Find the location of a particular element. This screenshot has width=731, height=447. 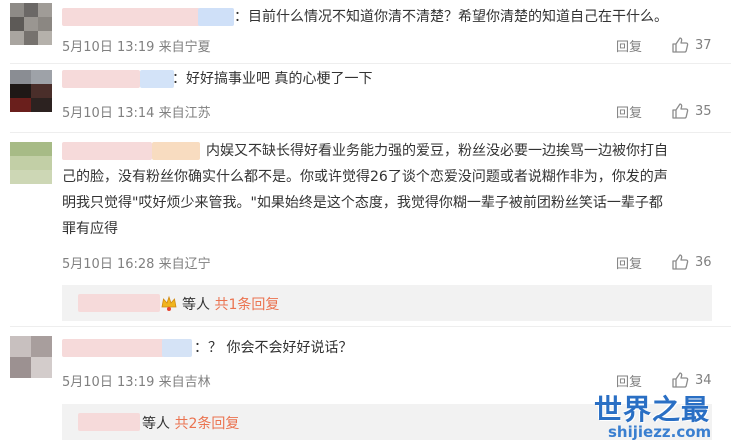

like-count: 35 is located at coordinates (703, 111).